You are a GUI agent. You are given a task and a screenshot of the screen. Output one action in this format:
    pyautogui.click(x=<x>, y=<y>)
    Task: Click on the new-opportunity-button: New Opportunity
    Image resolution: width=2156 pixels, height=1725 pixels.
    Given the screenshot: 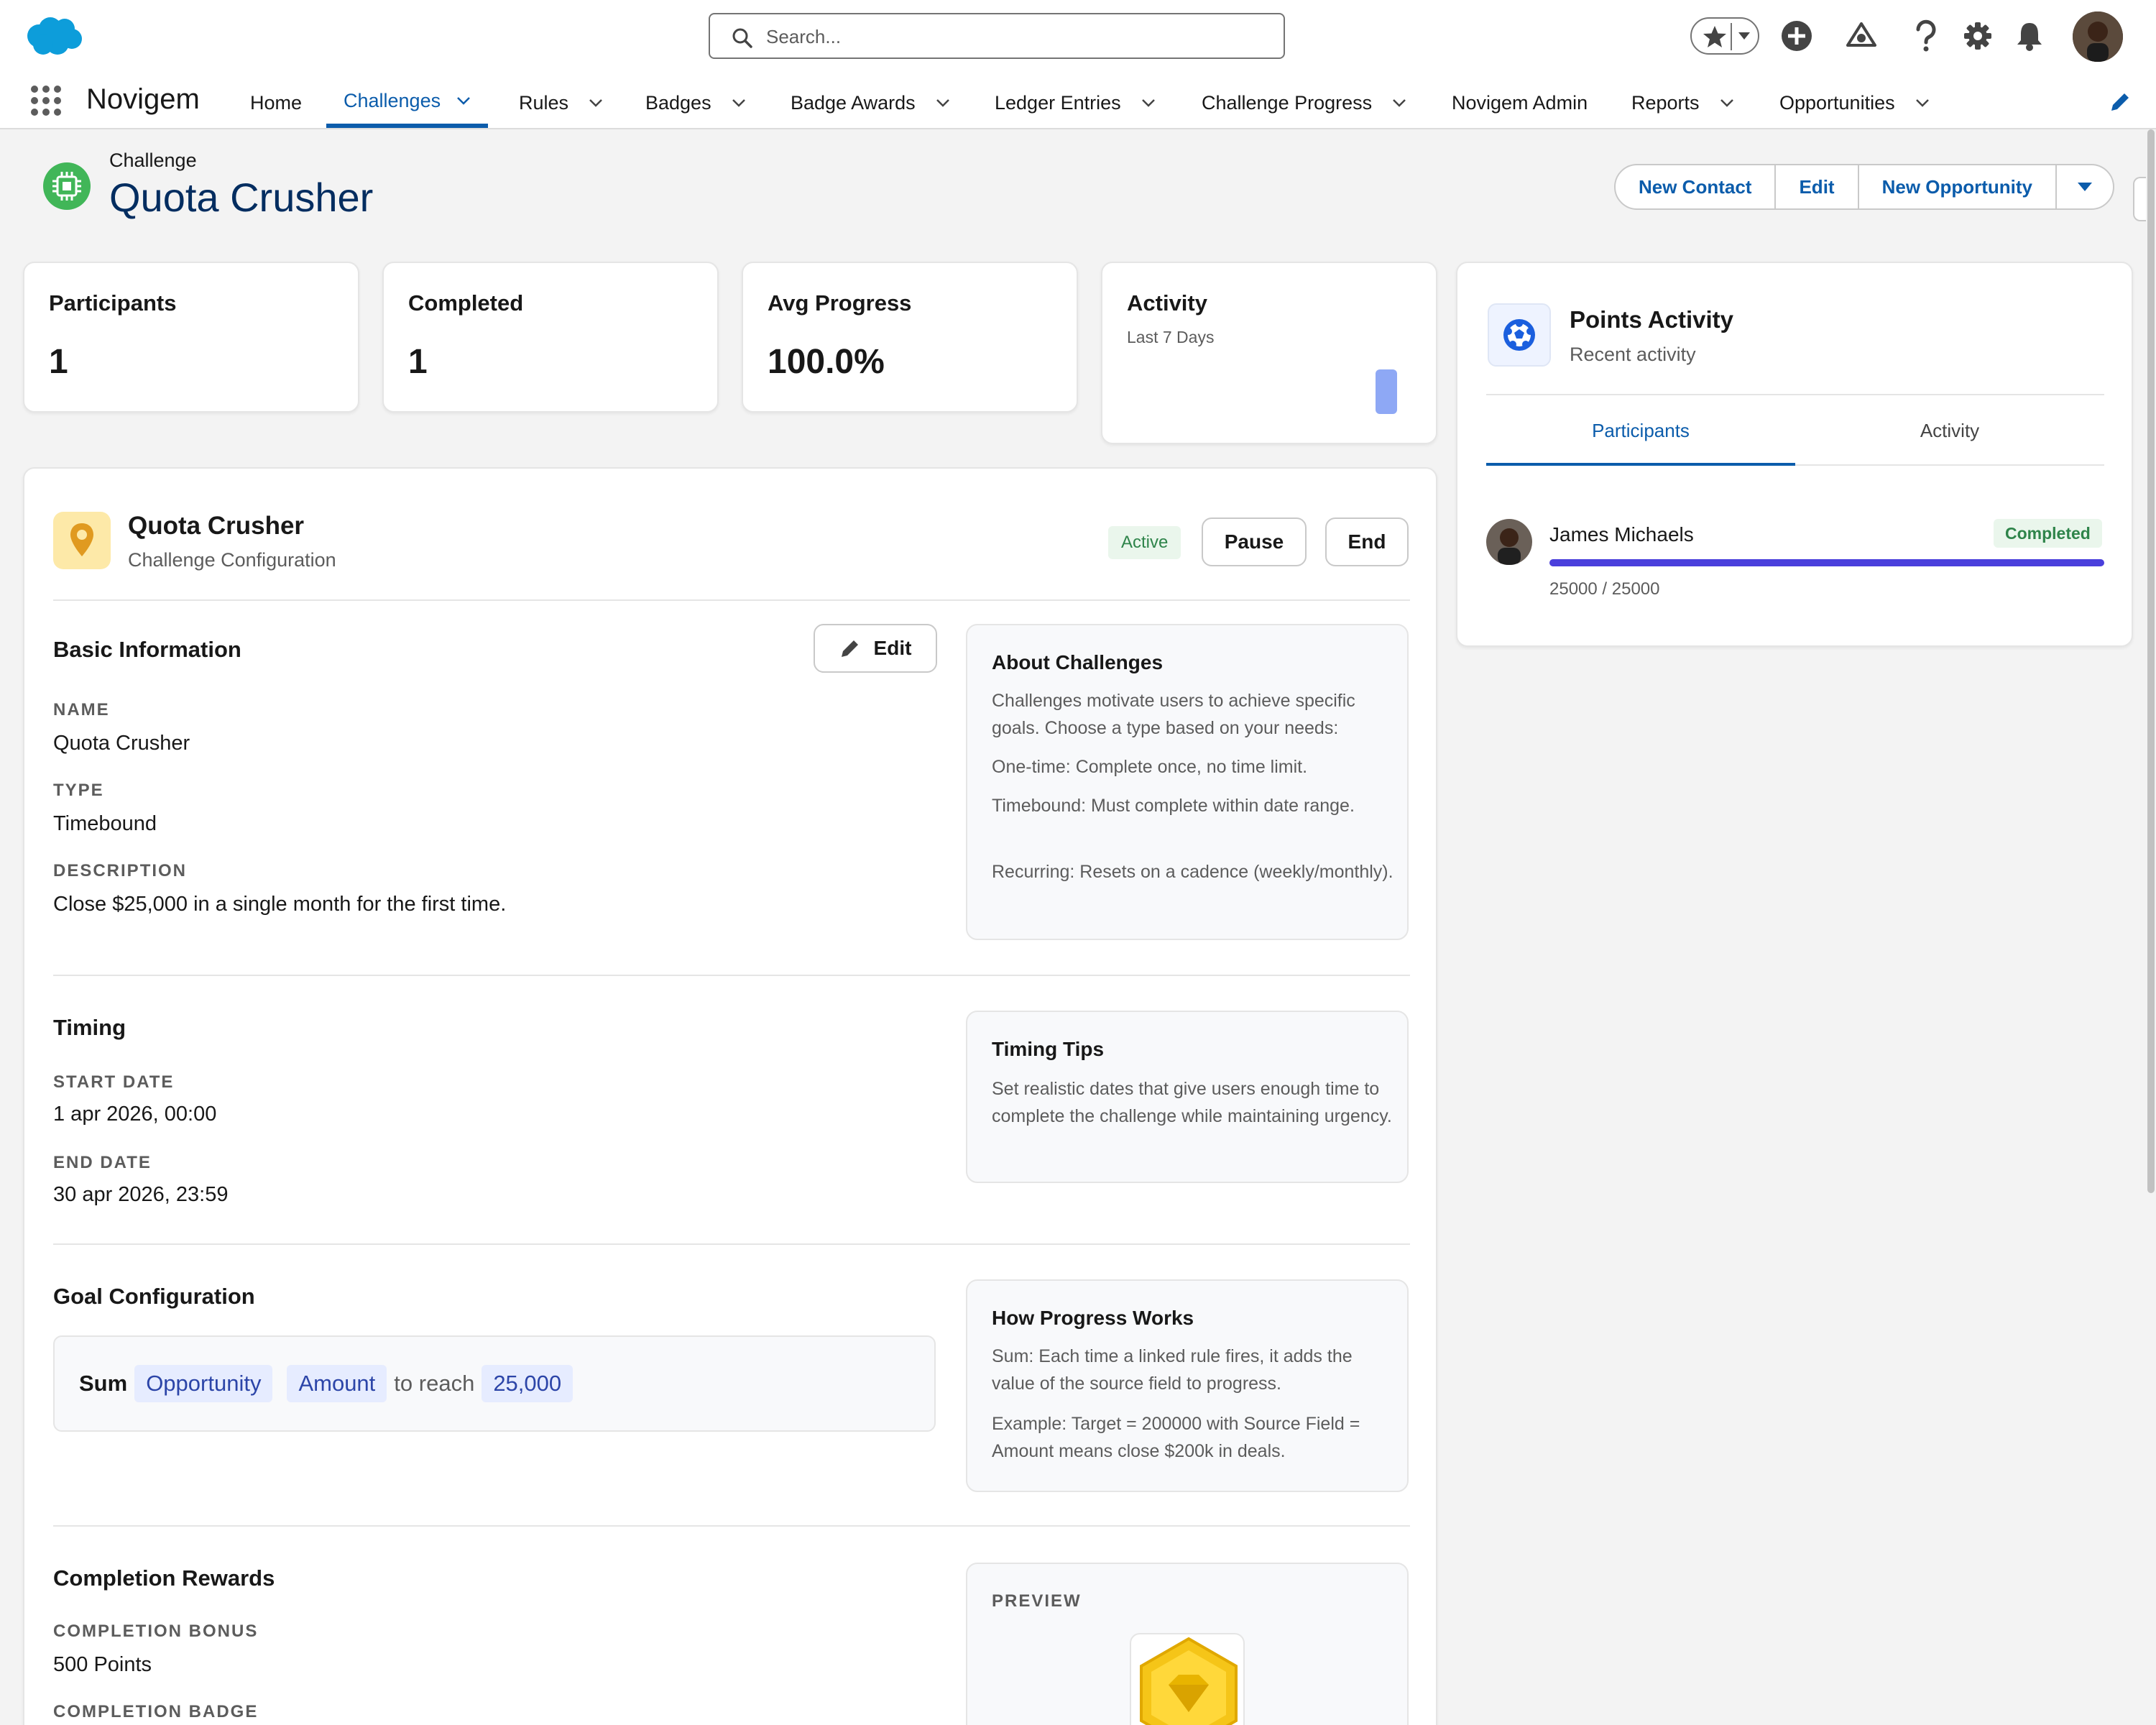 What is the action you would take?
    pyautogui.click(x=1958, y=186)
    